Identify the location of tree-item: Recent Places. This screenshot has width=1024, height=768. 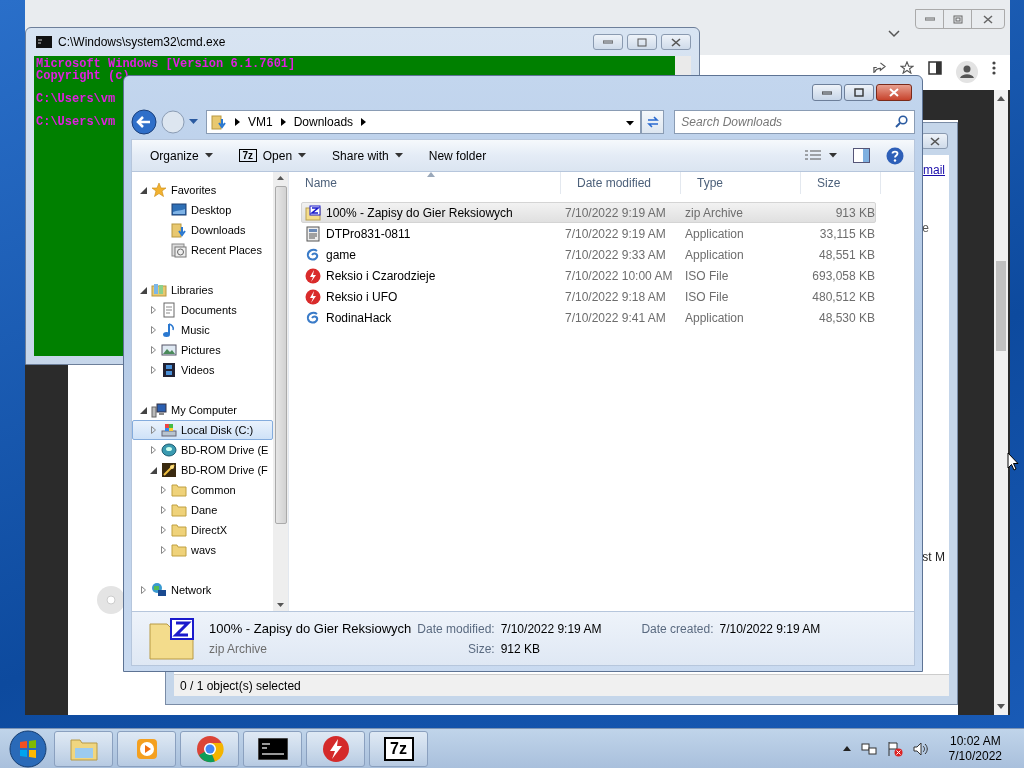
(202, 250).